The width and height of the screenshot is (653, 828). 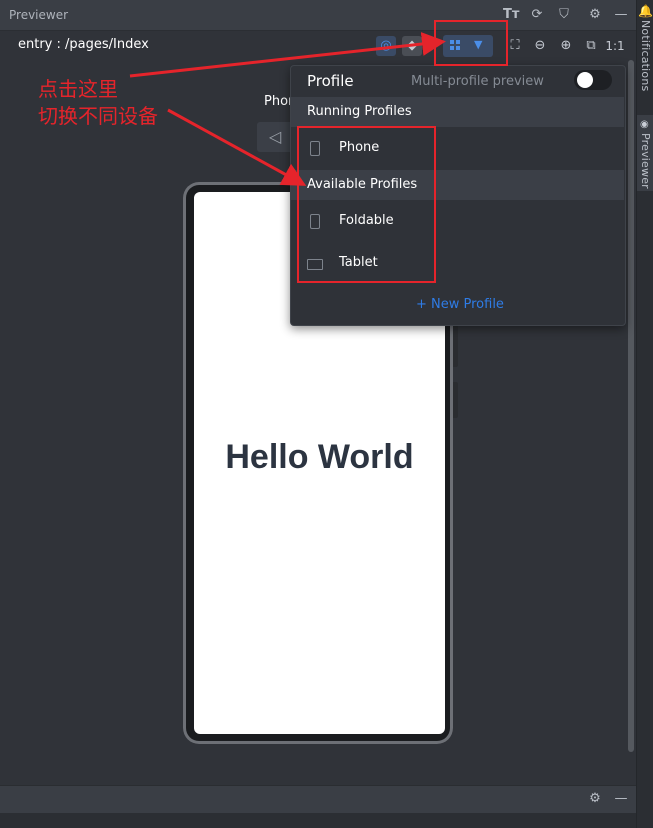 What do you see at coordinates (645, 11) in the screenshot?
I see `bell-icon: 🔔` at bounding box center [645, 11].